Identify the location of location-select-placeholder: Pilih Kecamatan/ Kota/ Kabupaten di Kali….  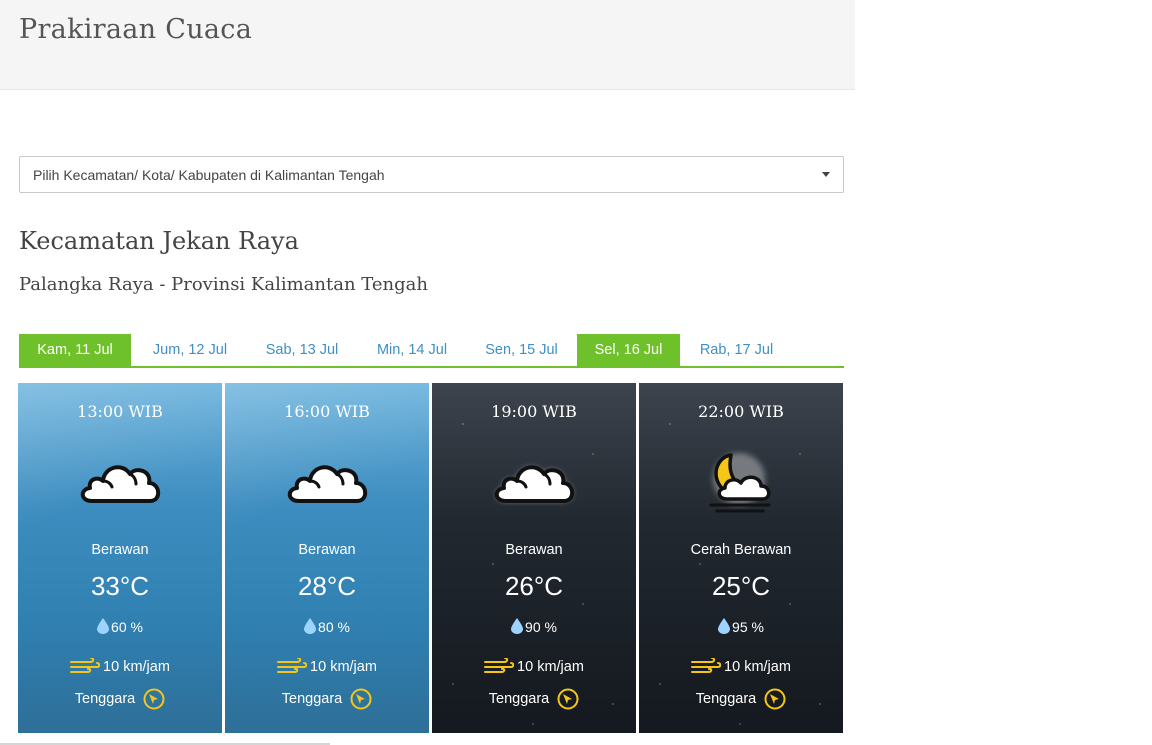
(209, 175).